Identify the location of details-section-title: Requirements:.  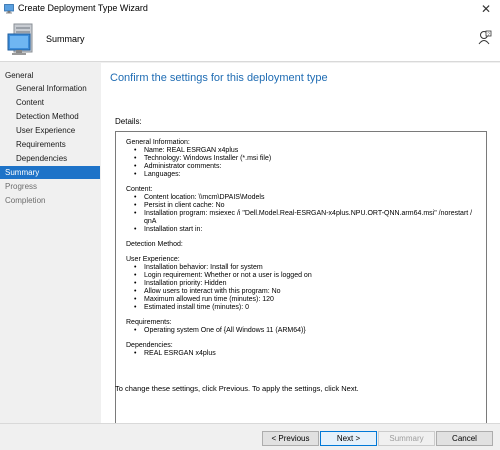
(149, 322).